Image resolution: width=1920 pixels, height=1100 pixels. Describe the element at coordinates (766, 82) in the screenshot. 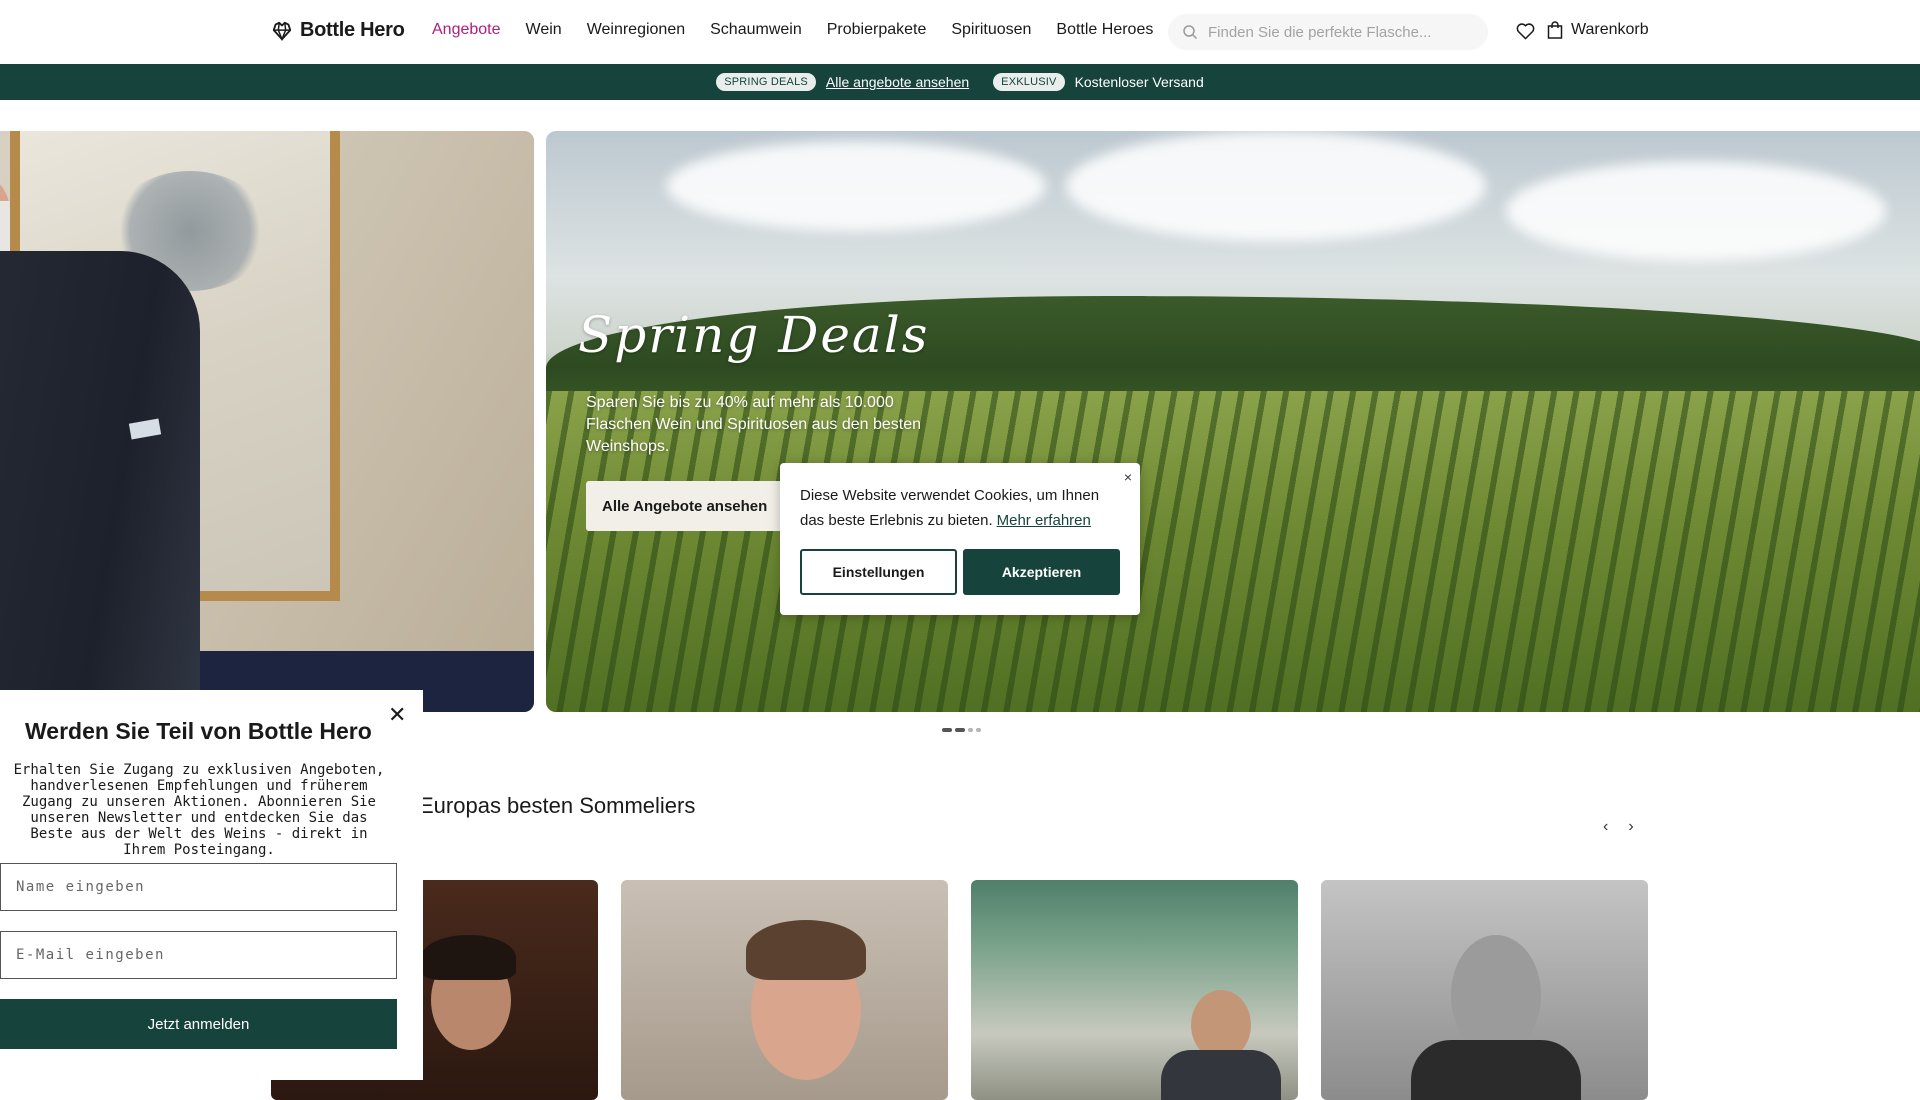

I see `spring-deals-badge: SPRING DEALS` at that location.